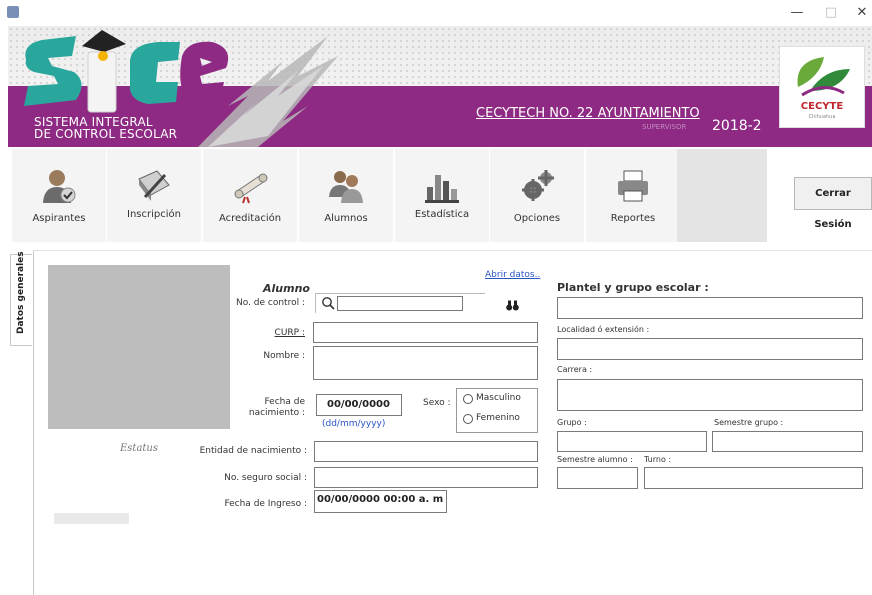  What do you see at coordinates (498, 398) in the screenshot?
I see `male-label: Masculino` at bounding box center [498, 398].